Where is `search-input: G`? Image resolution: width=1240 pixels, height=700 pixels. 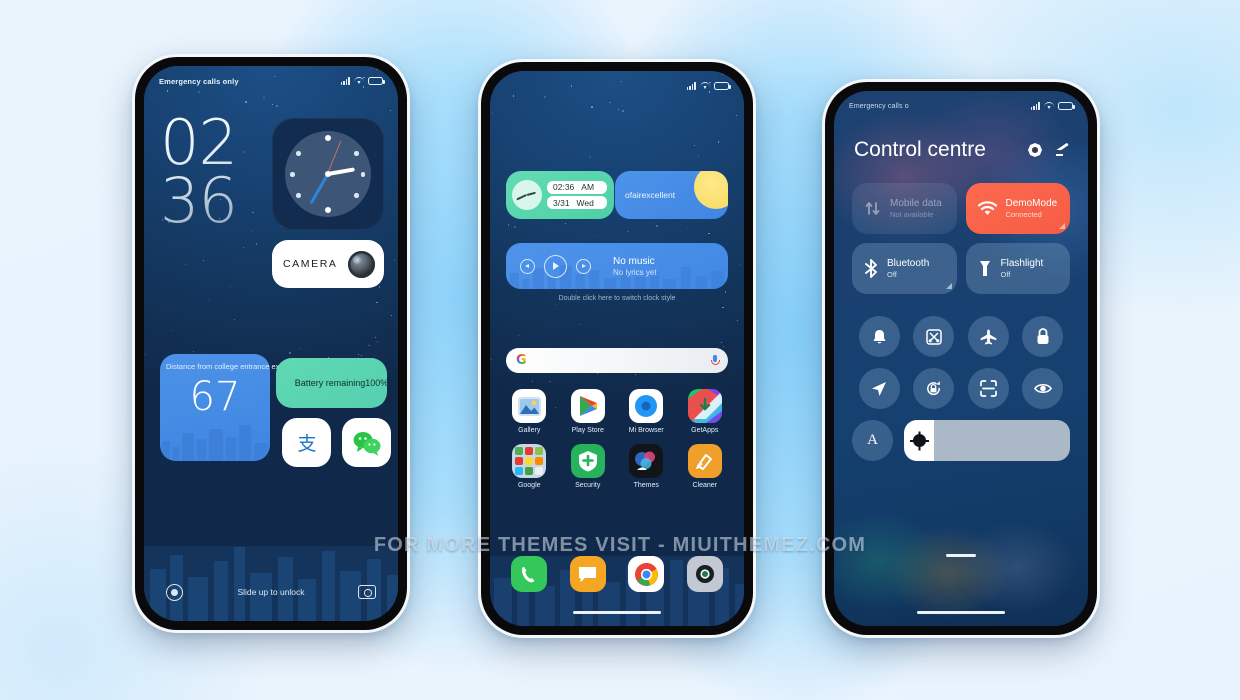
search-input: G is located at coordinates (617, 360).